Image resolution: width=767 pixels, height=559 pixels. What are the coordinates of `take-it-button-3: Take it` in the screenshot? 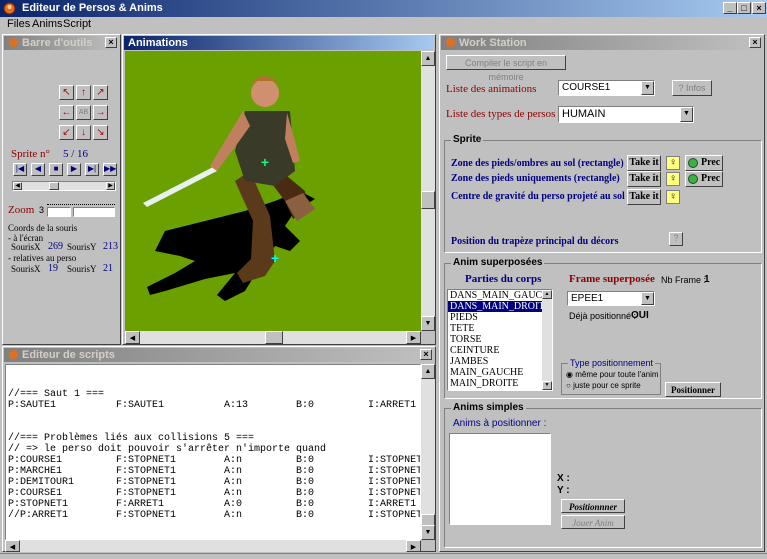 It's located at (644, 197).